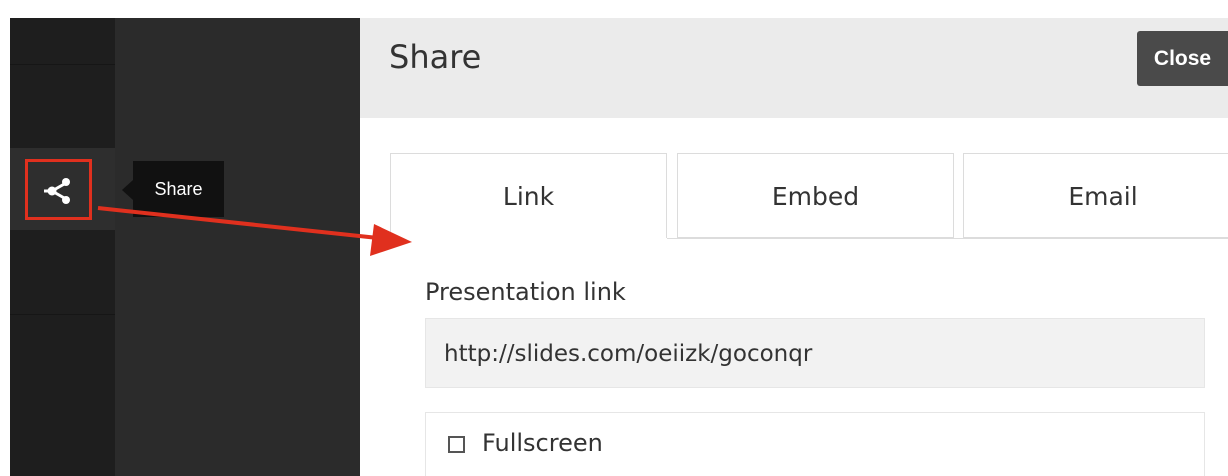 The width and height of the screenshot is (1228, 476). What do you see at coordinates (178, 189) in the screenshot?
I see `share-tooltip: Share` at bounding box center [178, 189].